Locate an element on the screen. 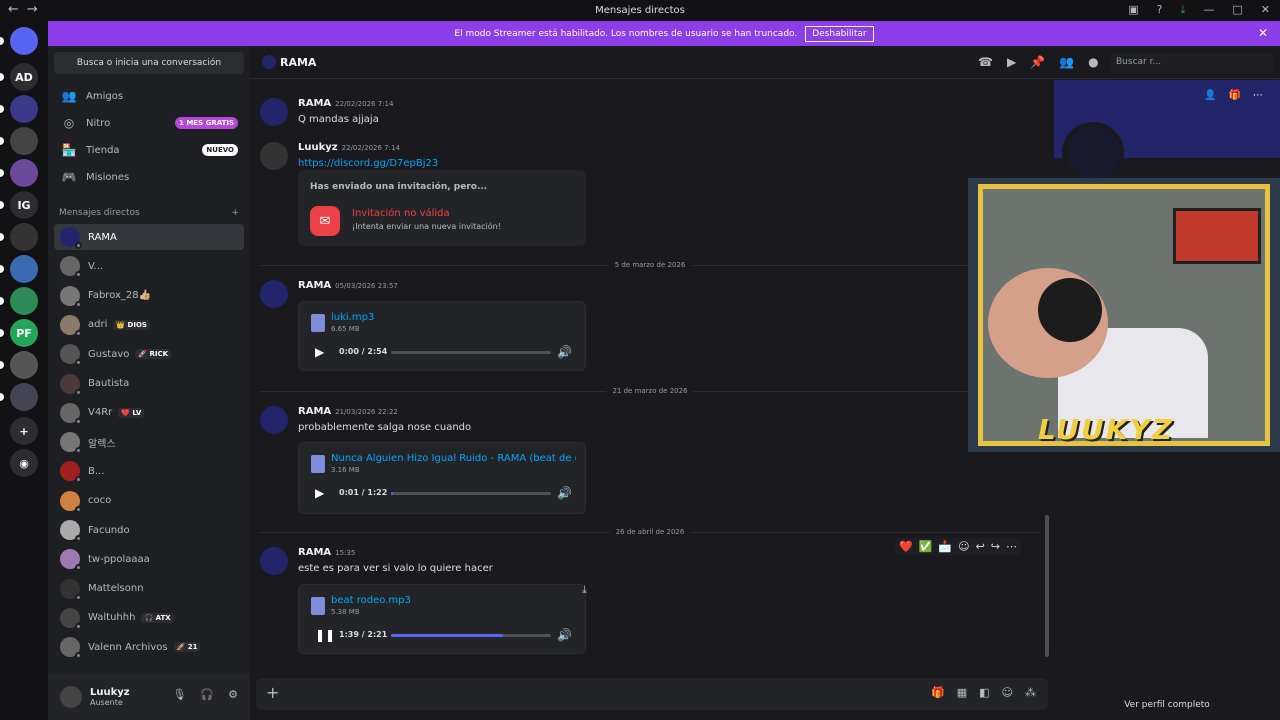  maximize-icon: □ is located at coordinates (1237, 10).